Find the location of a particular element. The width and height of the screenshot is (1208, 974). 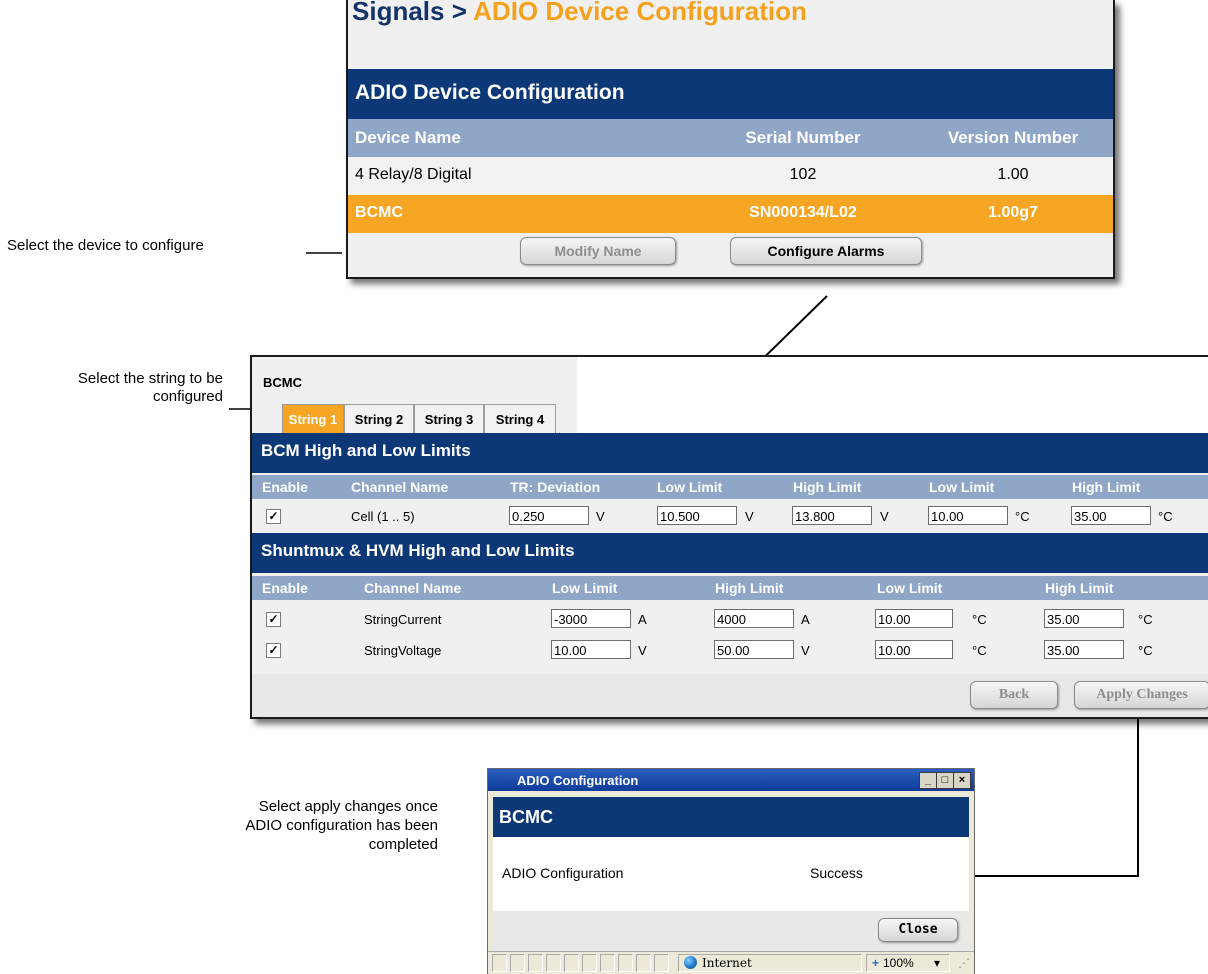

low-limit-input: 10.00 is located at coordinates (591, 649).